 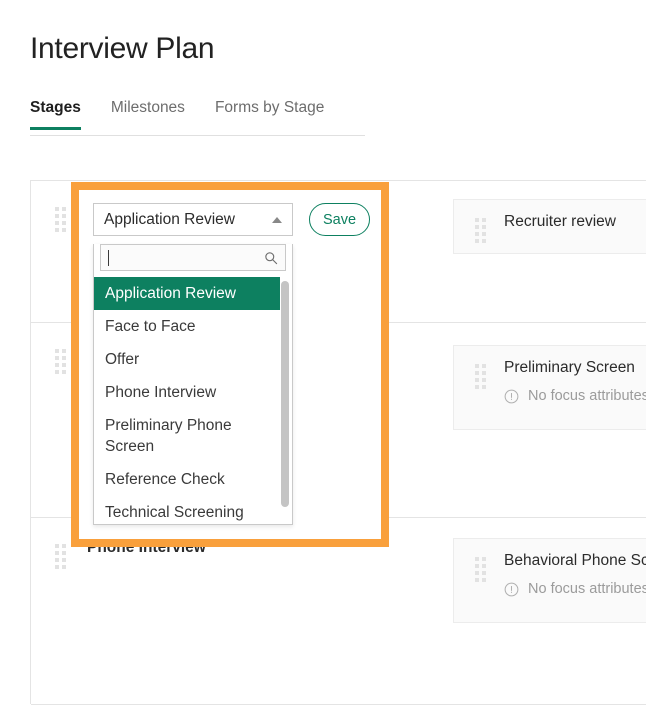 I want to click on dropdown-scrollbar, so click(x=285, y=400).